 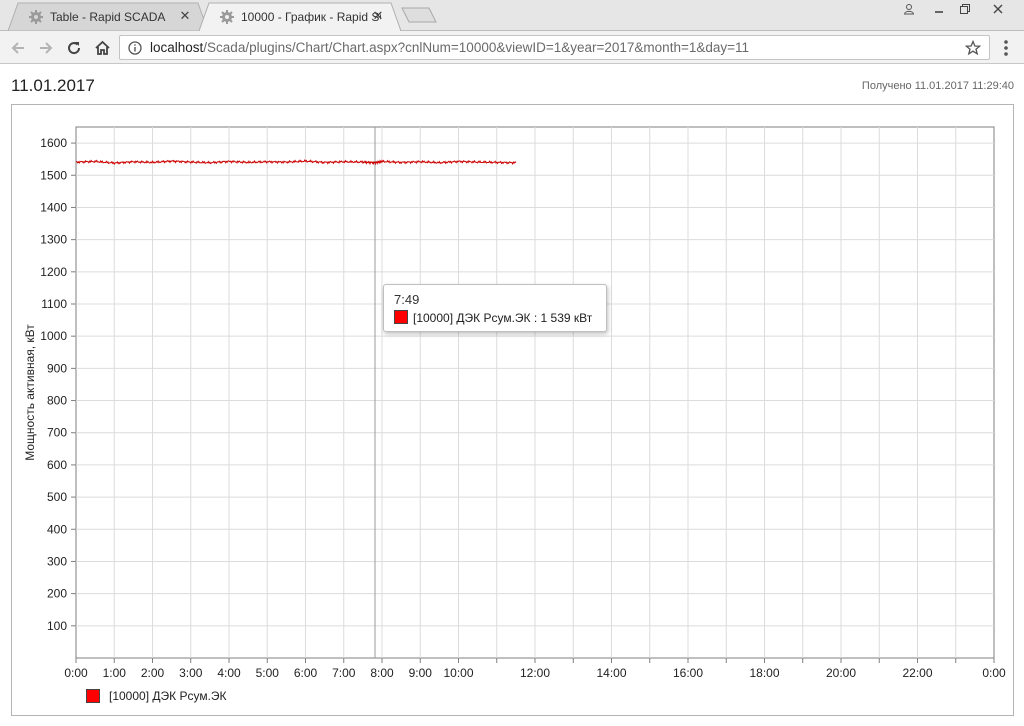 I want to click on x-tick-label: 18:00, so click(x=764, y=673).